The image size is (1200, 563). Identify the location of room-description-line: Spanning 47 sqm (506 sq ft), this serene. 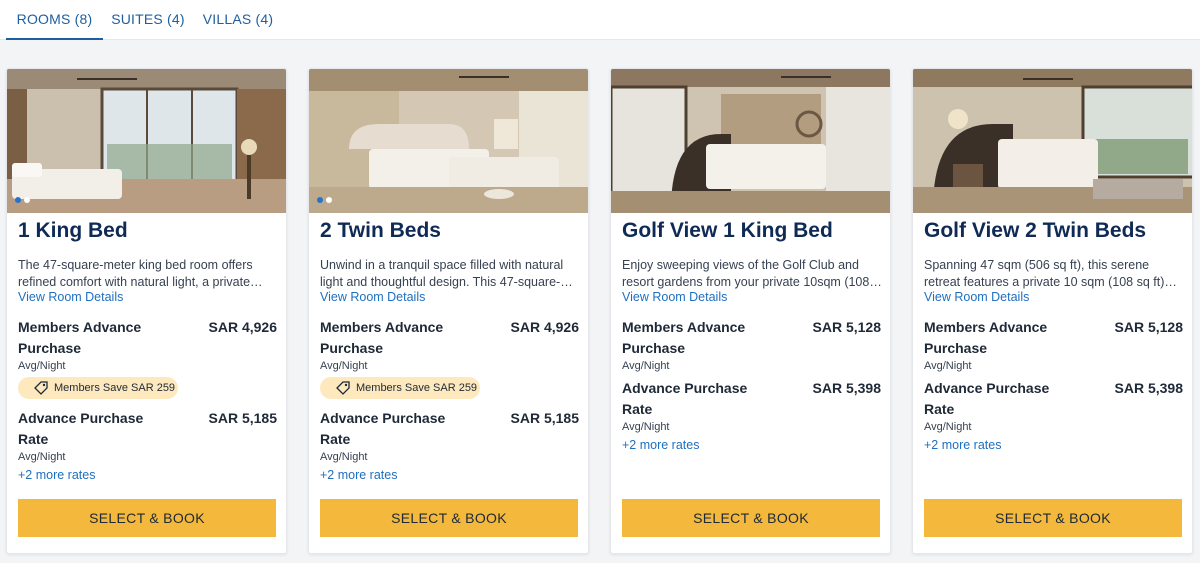
(1037, 265).